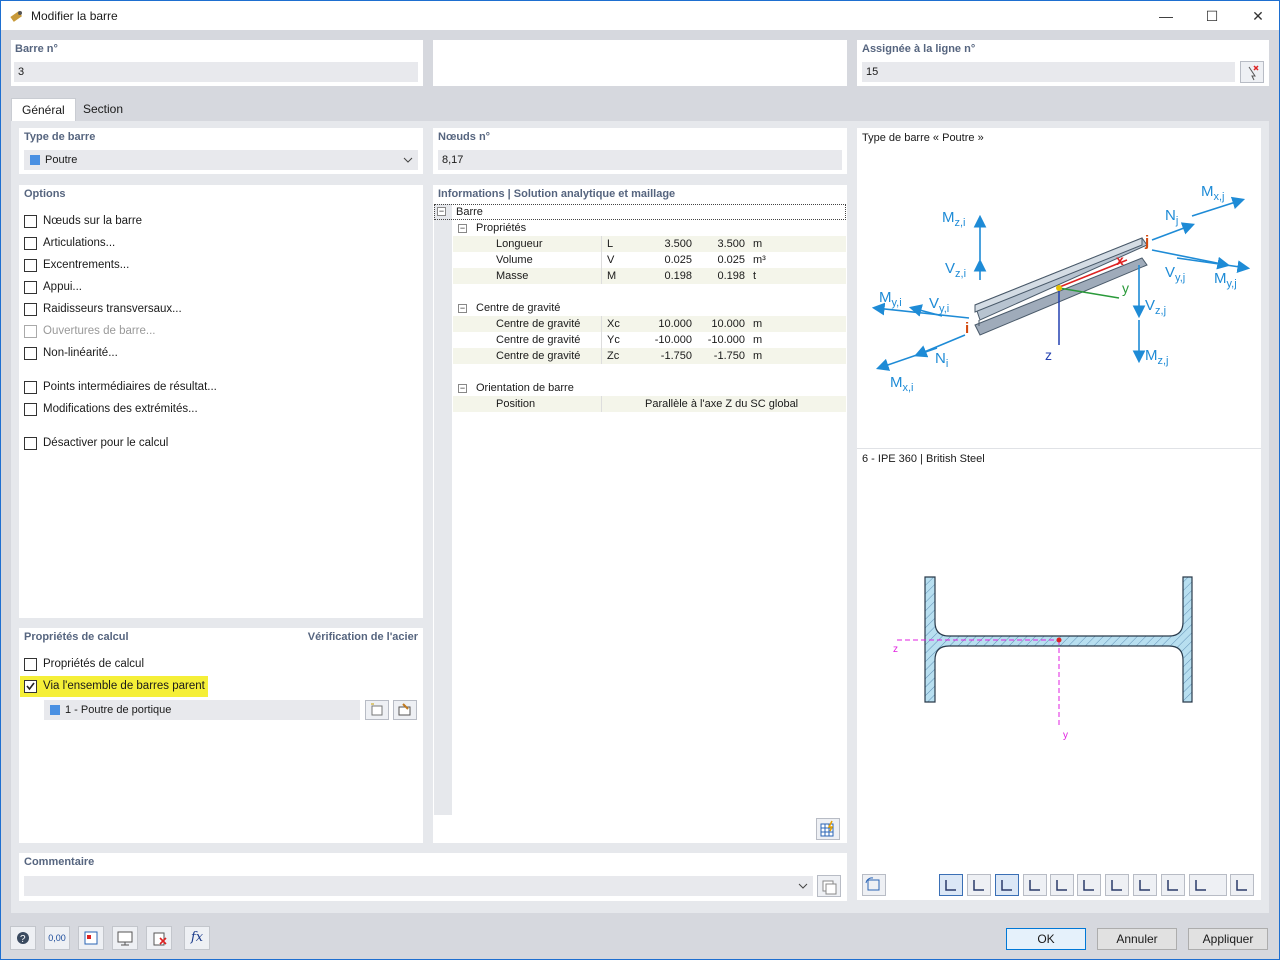  Describe the element at coordinates (728, 324) in the screenshot. I see `row-value-2: 10.000` at that location.